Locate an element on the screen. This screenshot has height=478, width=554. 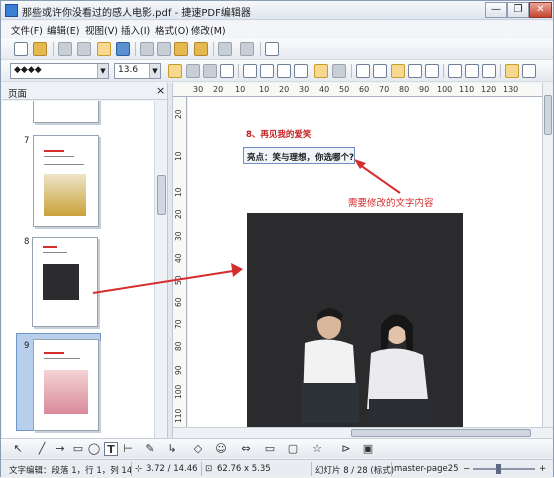
undo-icon is located at coordinates (225, 49).